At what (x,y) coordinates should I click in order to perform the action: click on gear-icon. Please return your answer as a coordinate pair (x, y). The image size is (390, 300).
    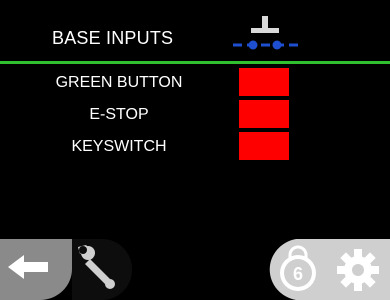
    Looking at the image, I should click on (359, 269).